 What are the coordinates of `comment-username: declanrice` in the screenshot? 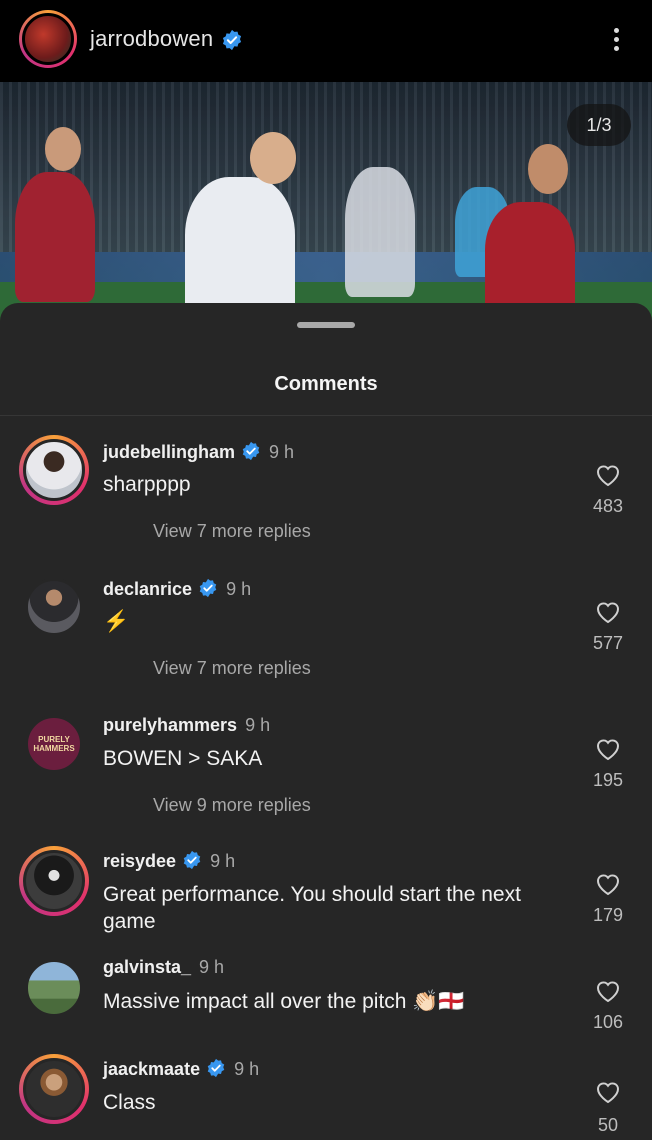 It's located at (147, 589).